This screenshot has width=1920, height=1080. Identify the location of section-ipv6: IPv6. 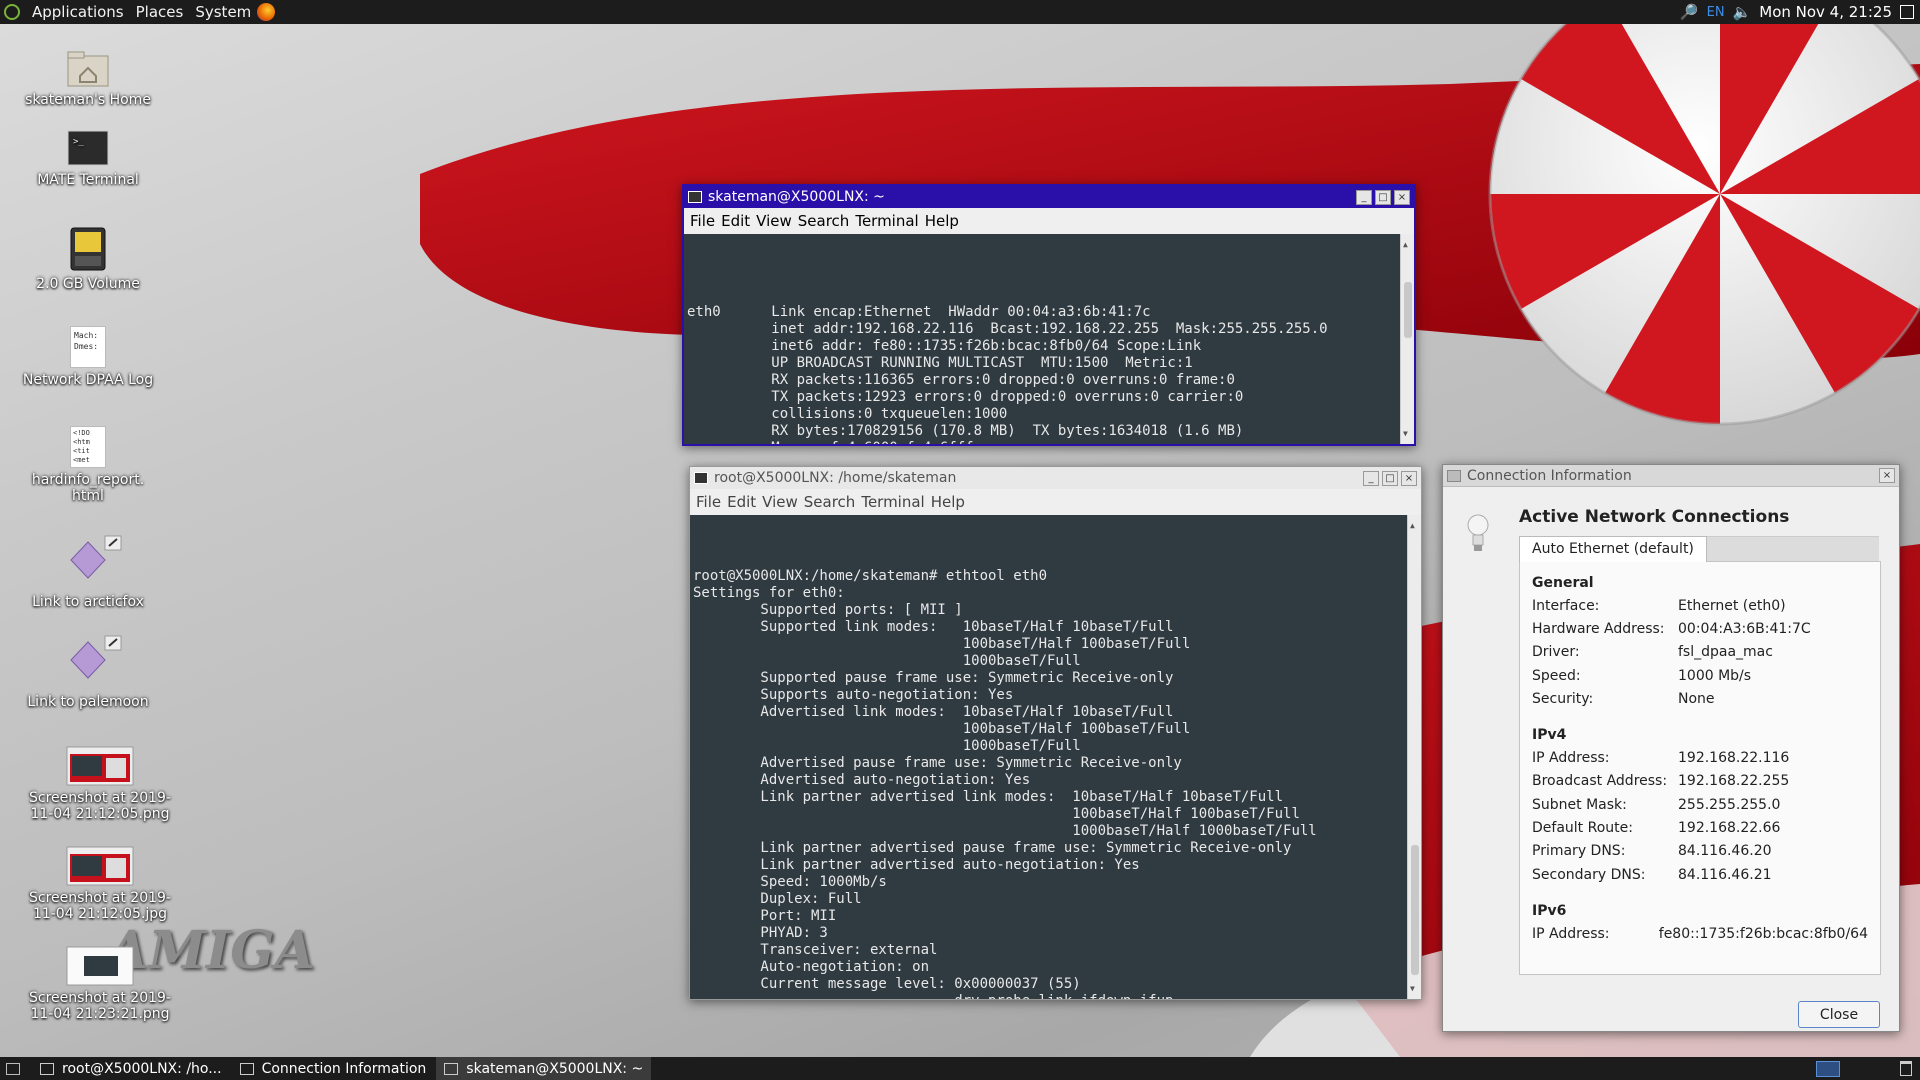
(1549, 911).